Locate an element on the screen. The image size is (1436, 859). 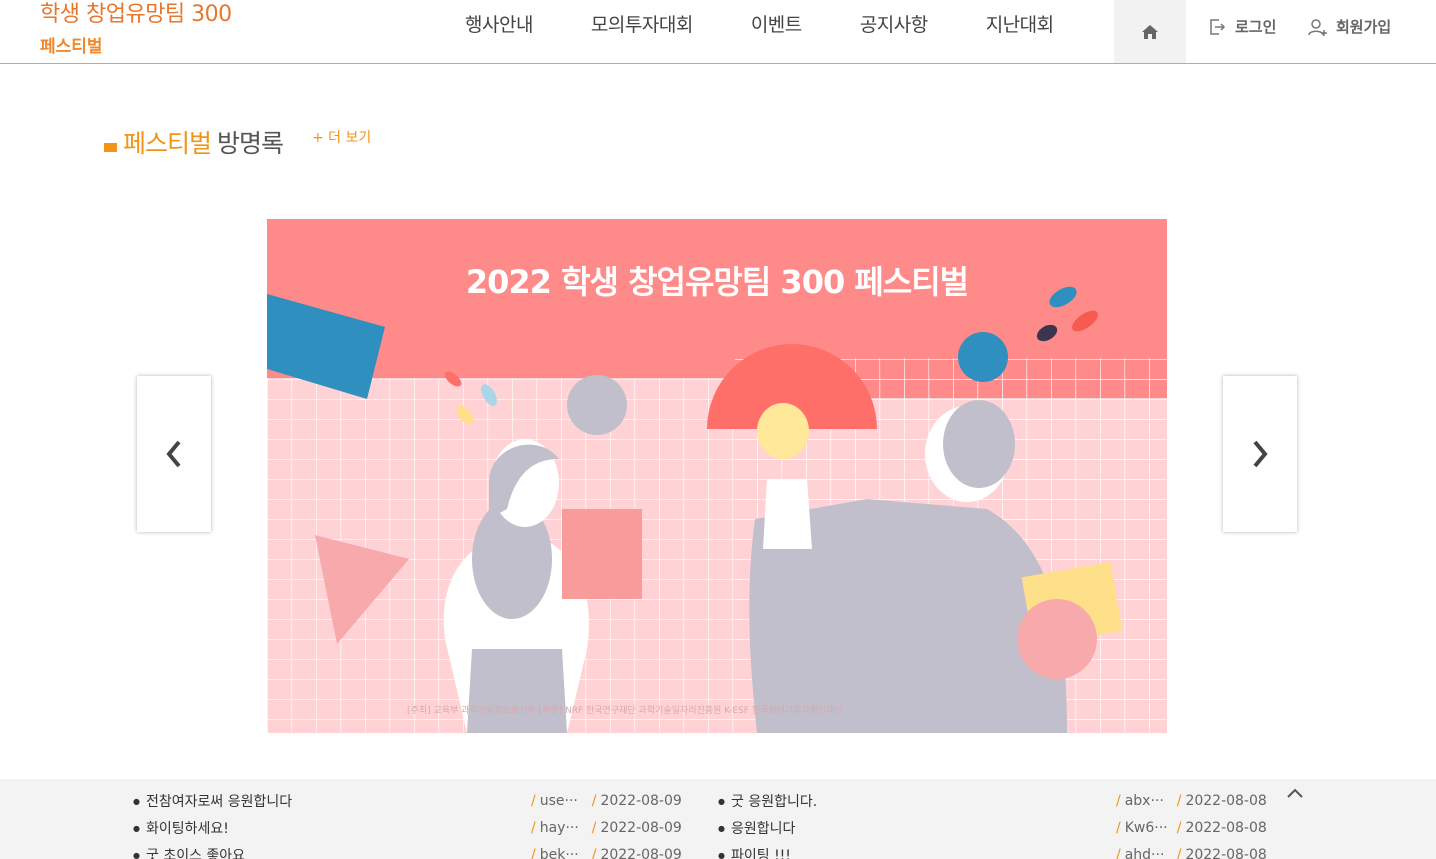
guestbook-message: 파이팅 !!! is located at coordinates (754, 852).